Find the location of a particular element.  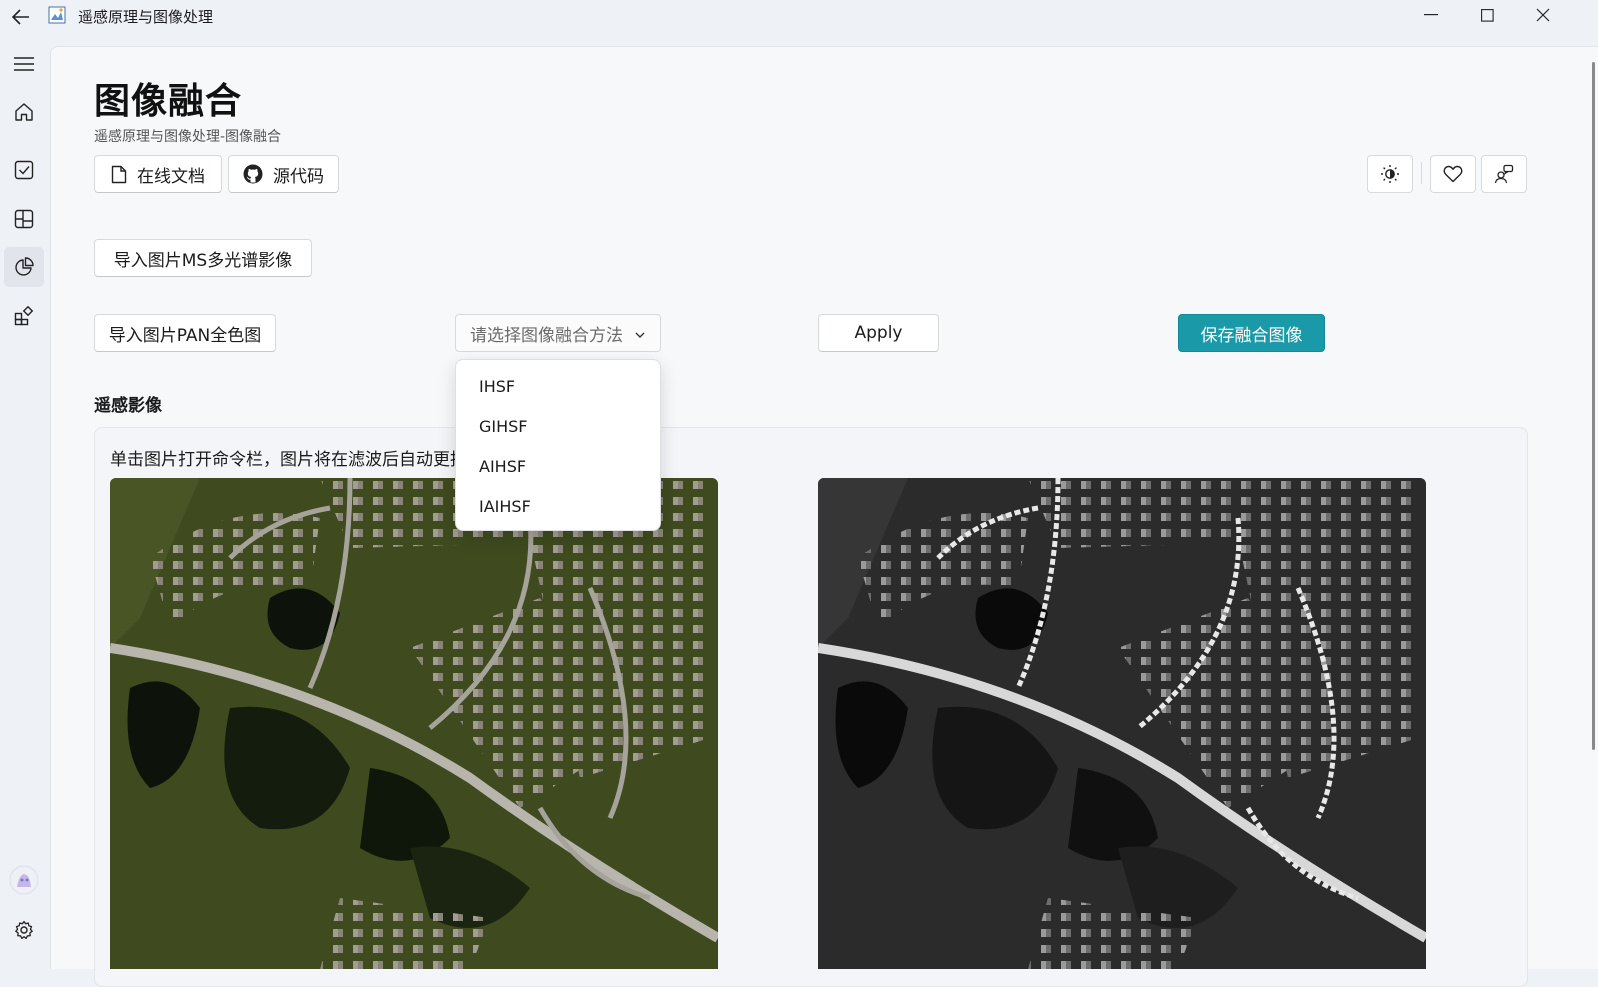

maximize-button is located at coordinates (1487, 15).